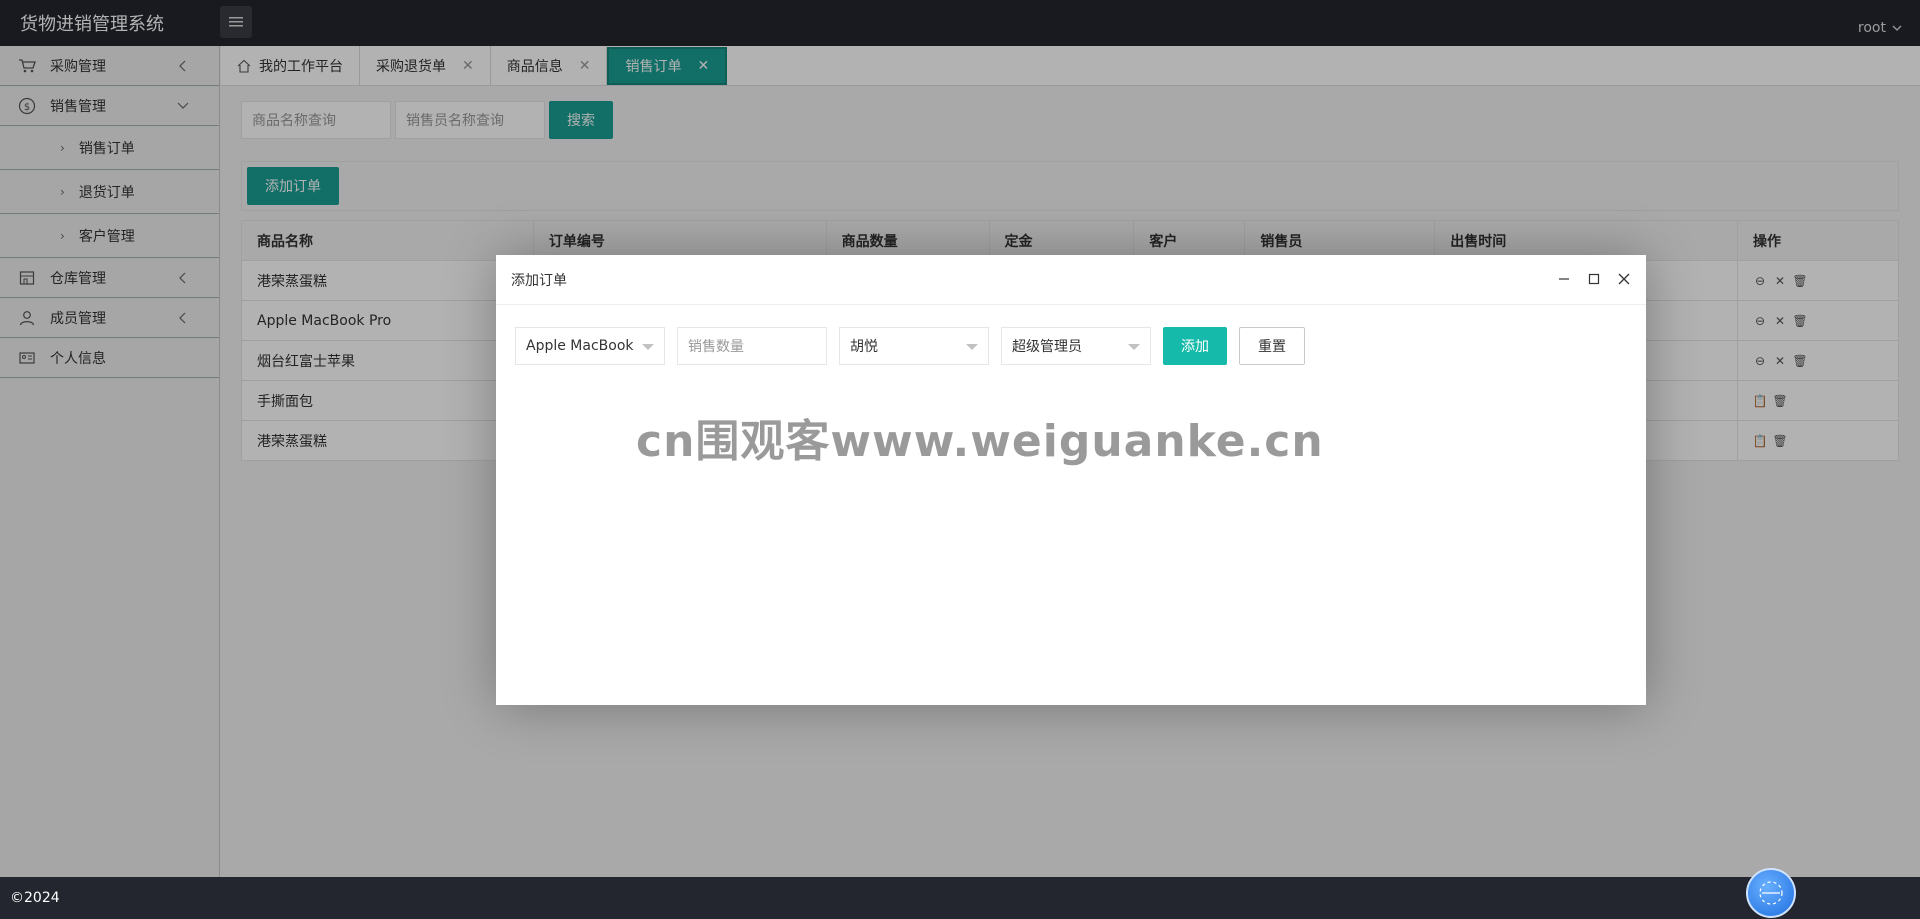 The width and height of the screenshot is (1920, 919). Describe the element at coordinates (914, 346) in the screenshot. I see `customer-select: 胡悦` at that location.